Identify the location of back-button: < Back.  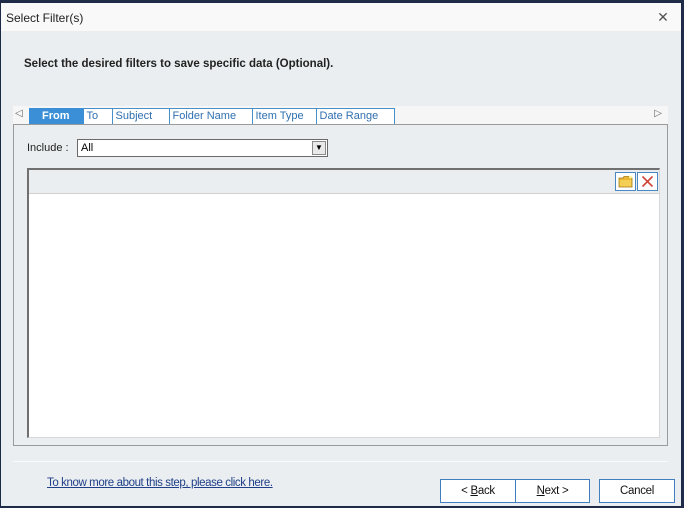
(478, 491).